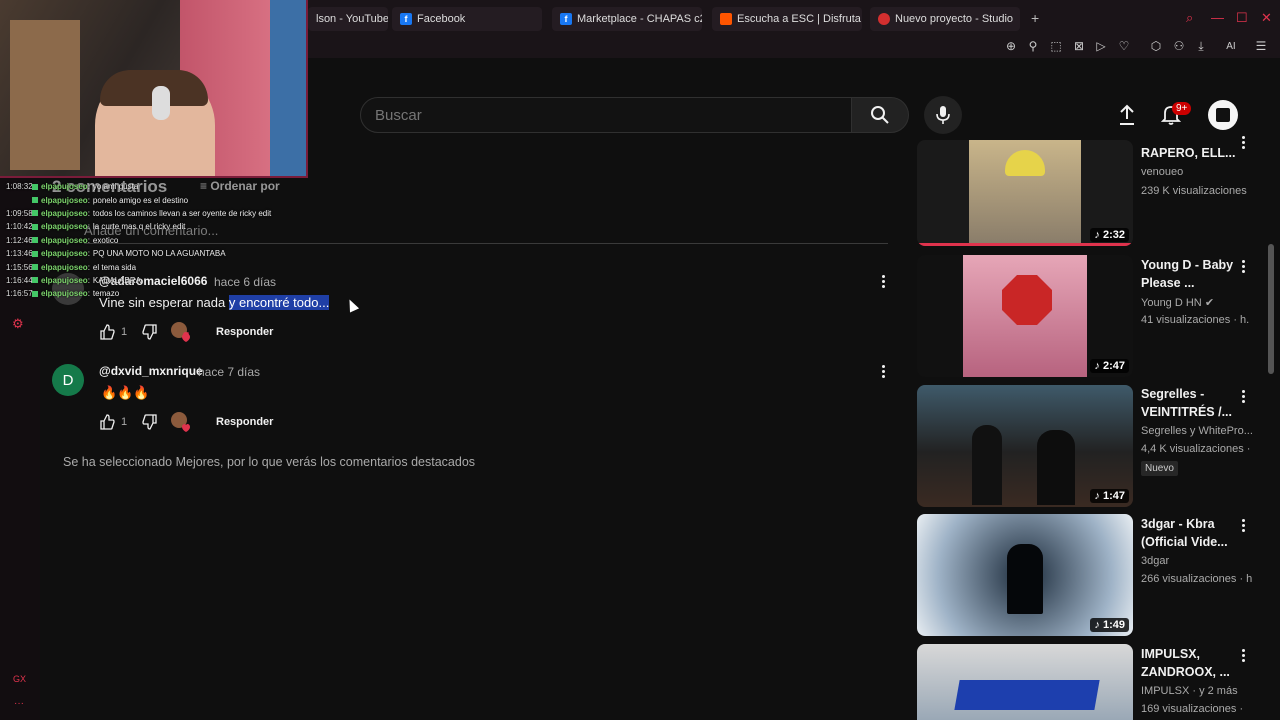  I want to click on chat-time: 1:13:46, so click(19, 254).